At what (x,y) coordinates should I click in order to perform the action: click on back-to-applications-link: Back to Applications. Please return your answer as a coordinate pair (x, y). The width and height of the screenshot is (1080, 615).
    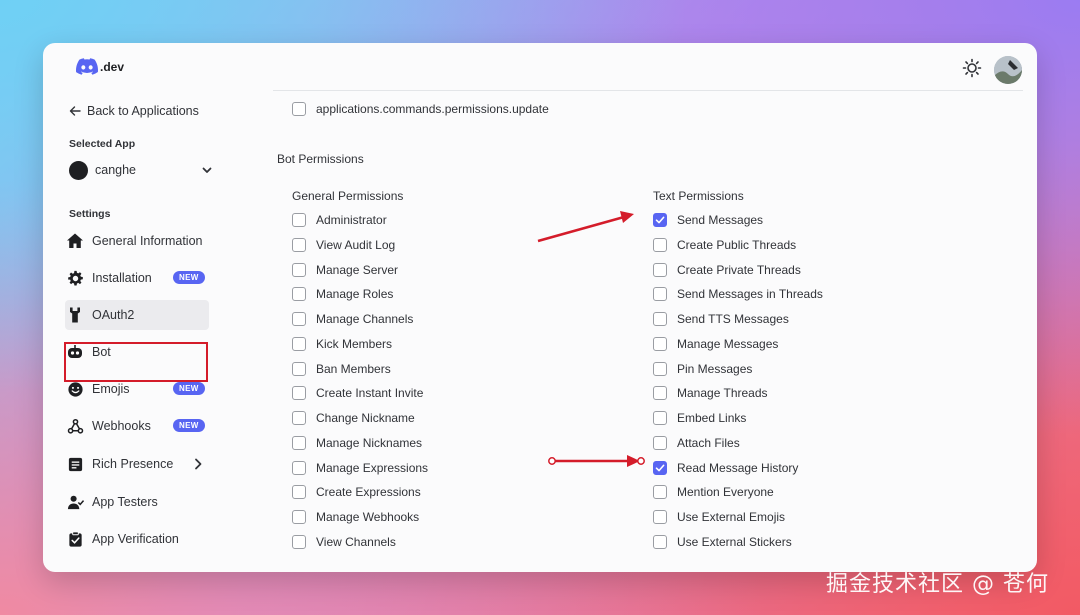
    Looking at the image, I should click on (134, 111).